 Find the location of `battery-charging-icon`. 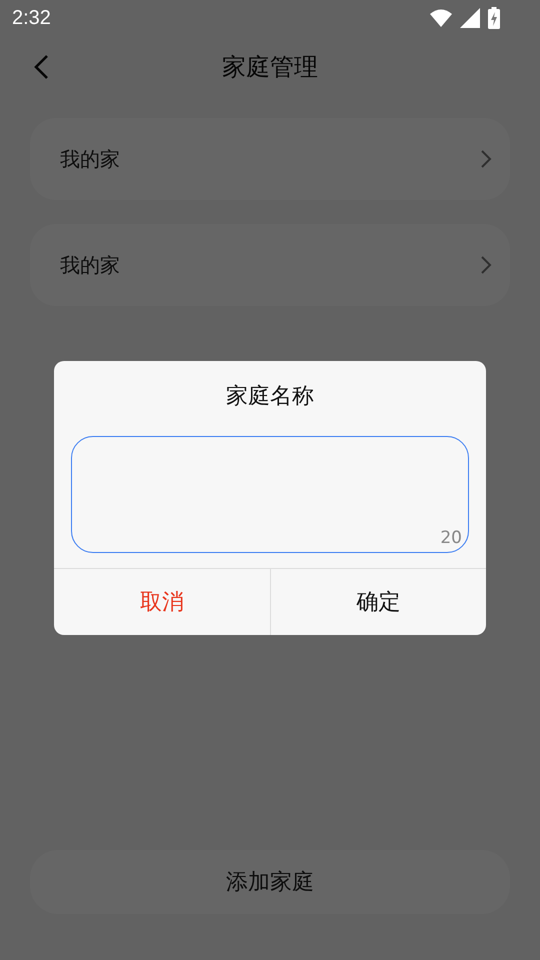

battery-charging-icon is located at coordinates (494, 18).